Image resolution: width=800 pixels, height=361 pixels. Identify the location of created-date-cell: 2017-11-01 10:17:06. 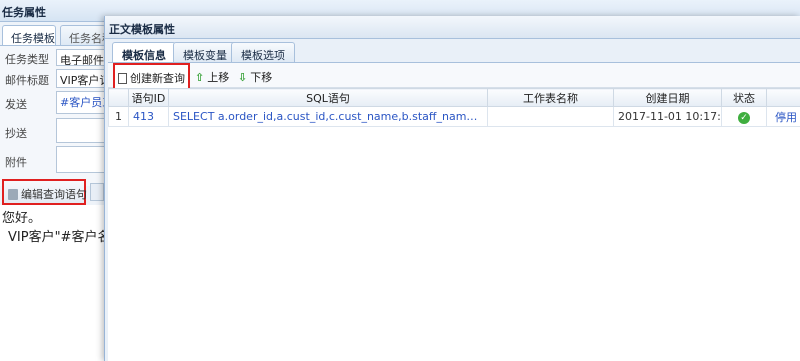
(667, 116).